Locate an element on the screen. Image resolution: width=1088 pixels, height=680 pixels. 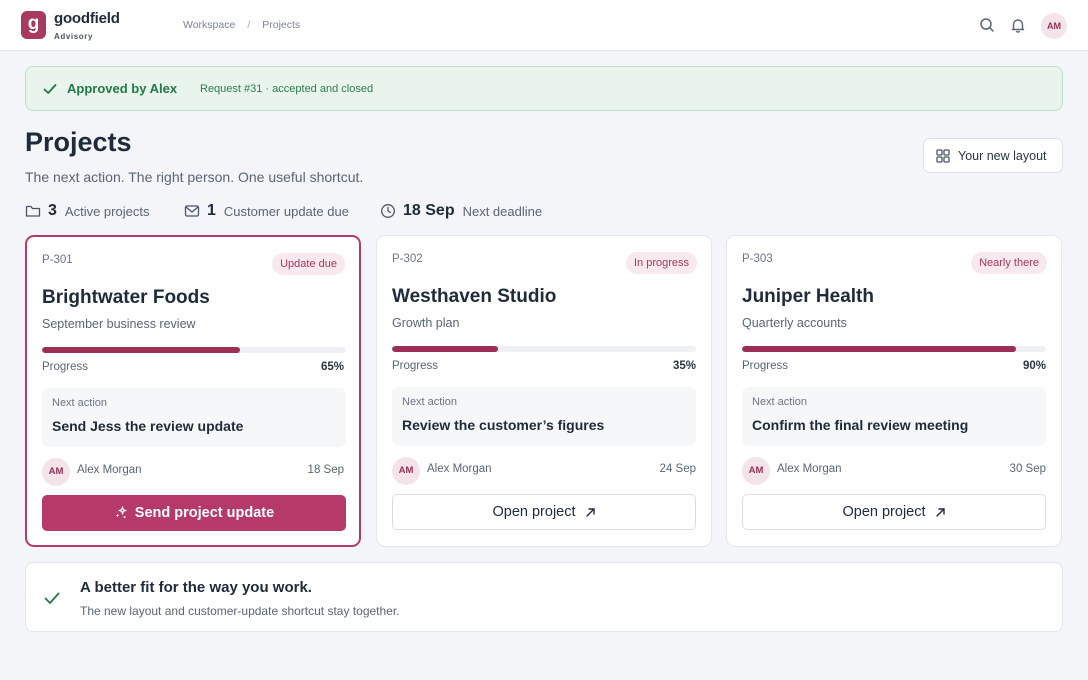
next-action-box: Next action Send Jess the review update is located at coordinates (194, 417).